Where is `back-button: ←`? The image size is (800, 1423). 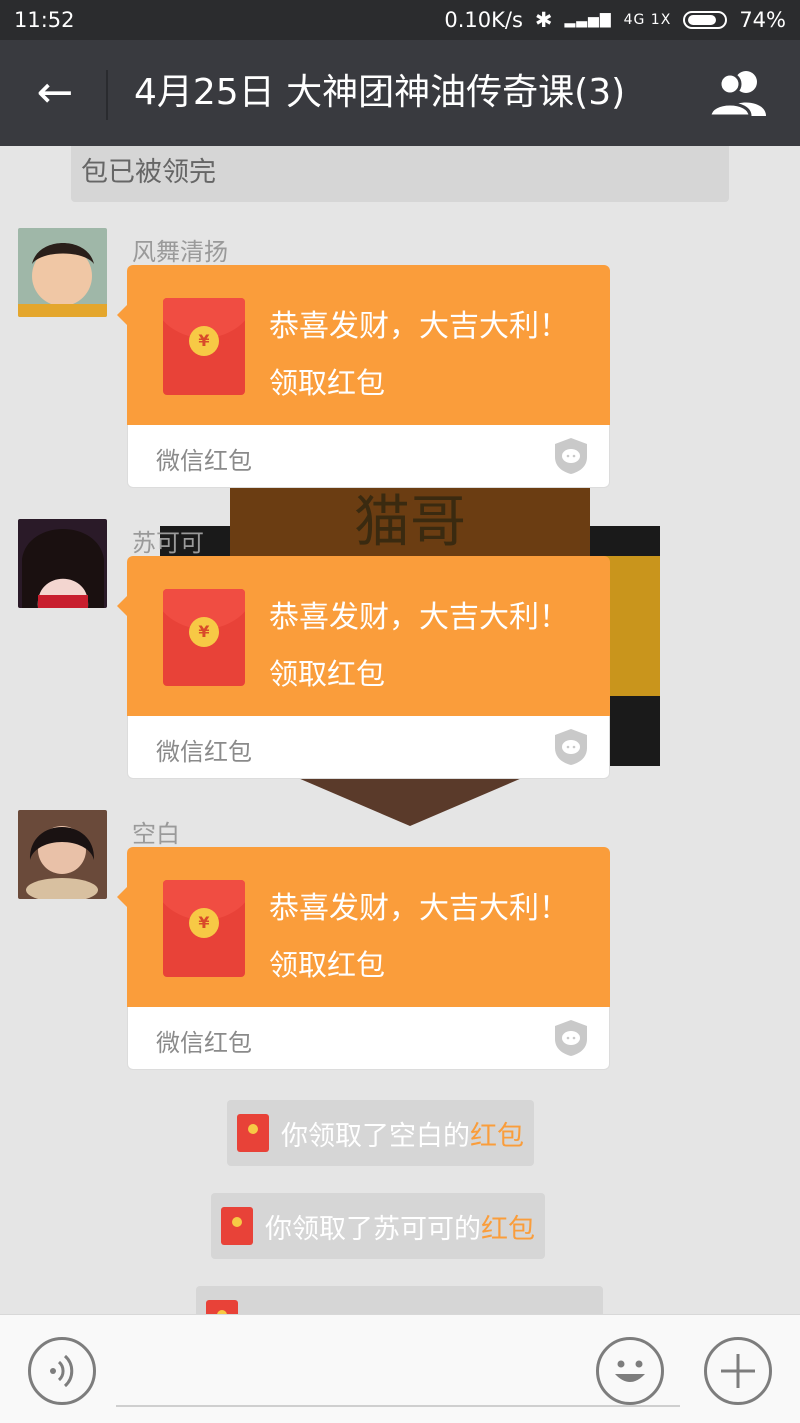 back-button: ← is located at coordinates (55, 93).